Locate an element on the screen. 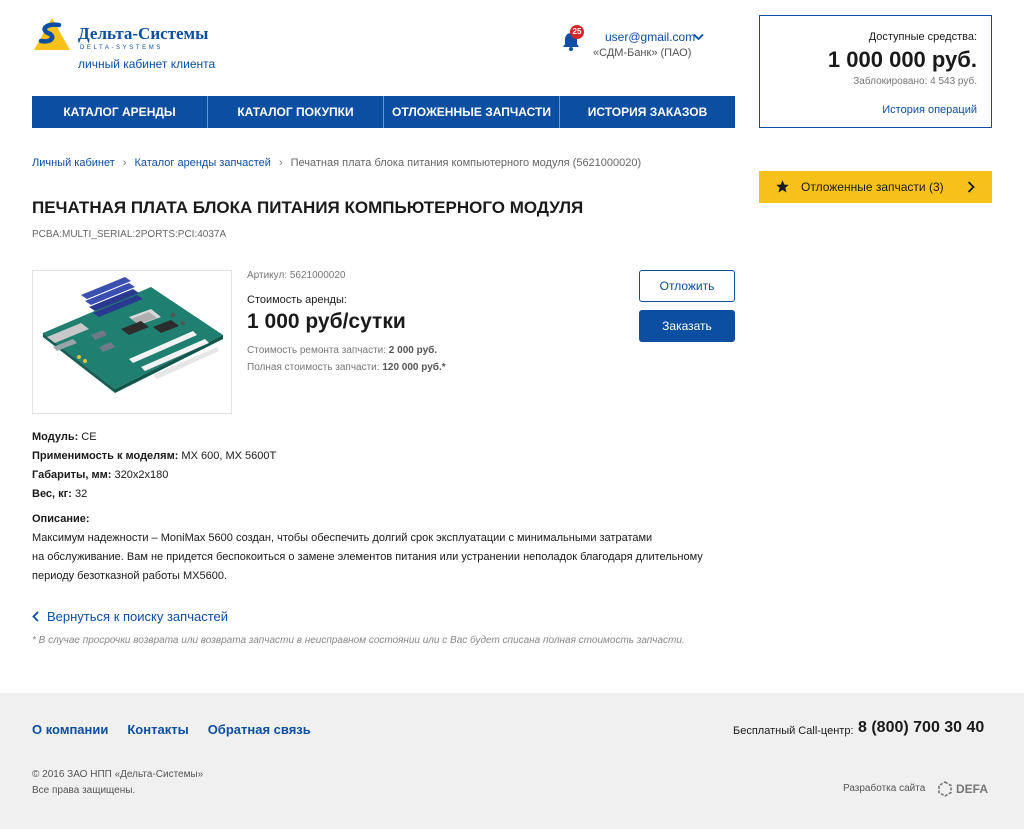  description-line: периоду безотказной работы MX5600. is located at coordinates (129, 576).